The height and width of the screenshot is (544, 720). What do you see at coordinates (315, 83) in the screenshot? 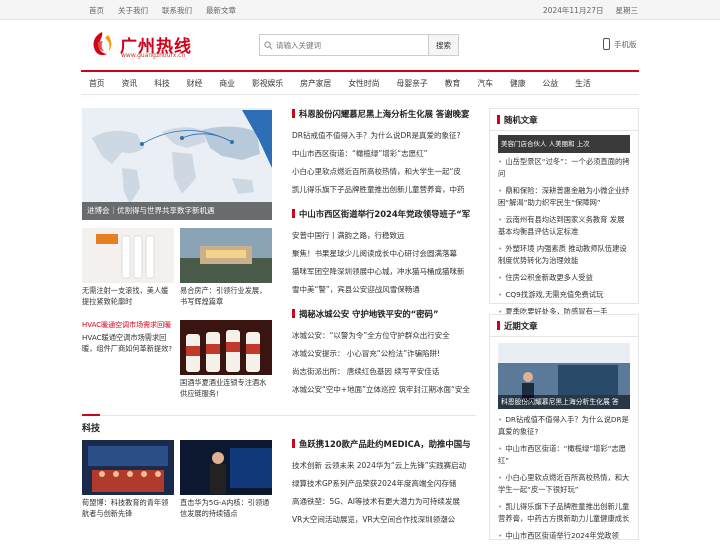
I see `nav-item: 房产家居` at bounding box center [315, 83].